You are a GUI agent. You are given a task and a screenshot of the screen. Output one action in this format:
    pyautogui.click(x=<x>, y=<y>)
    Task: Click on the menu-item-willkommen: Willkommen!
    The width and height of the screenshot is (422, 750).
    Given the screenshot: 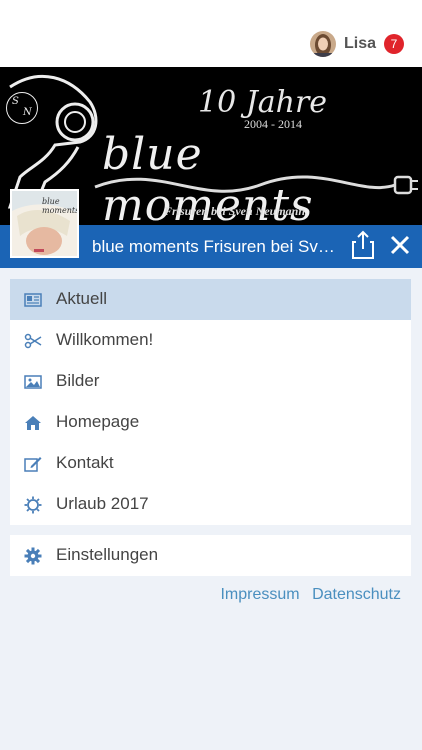 What is the action you would take?
    pyautogui.click(x=210, y=340)
    